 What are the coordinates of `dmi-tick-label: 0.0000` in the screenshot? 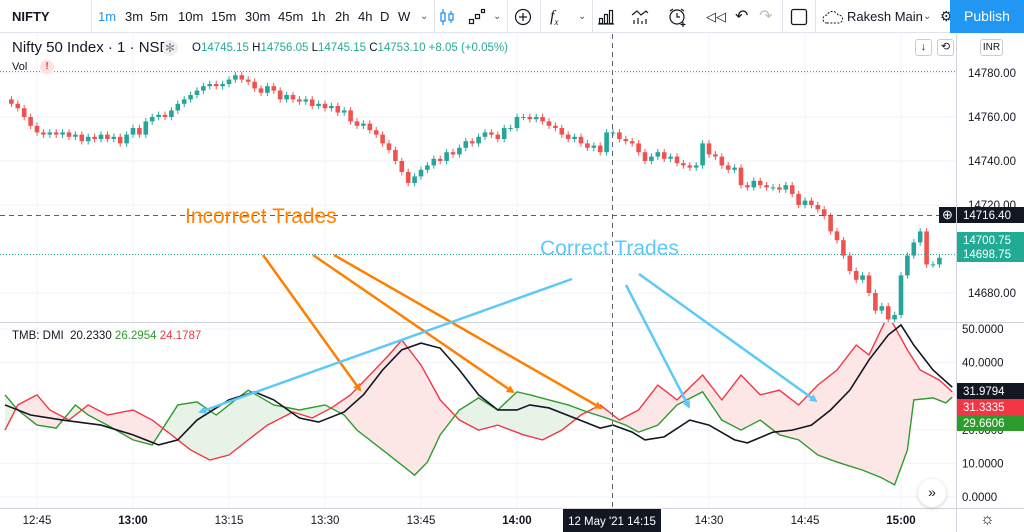 It's located at (979, 498).